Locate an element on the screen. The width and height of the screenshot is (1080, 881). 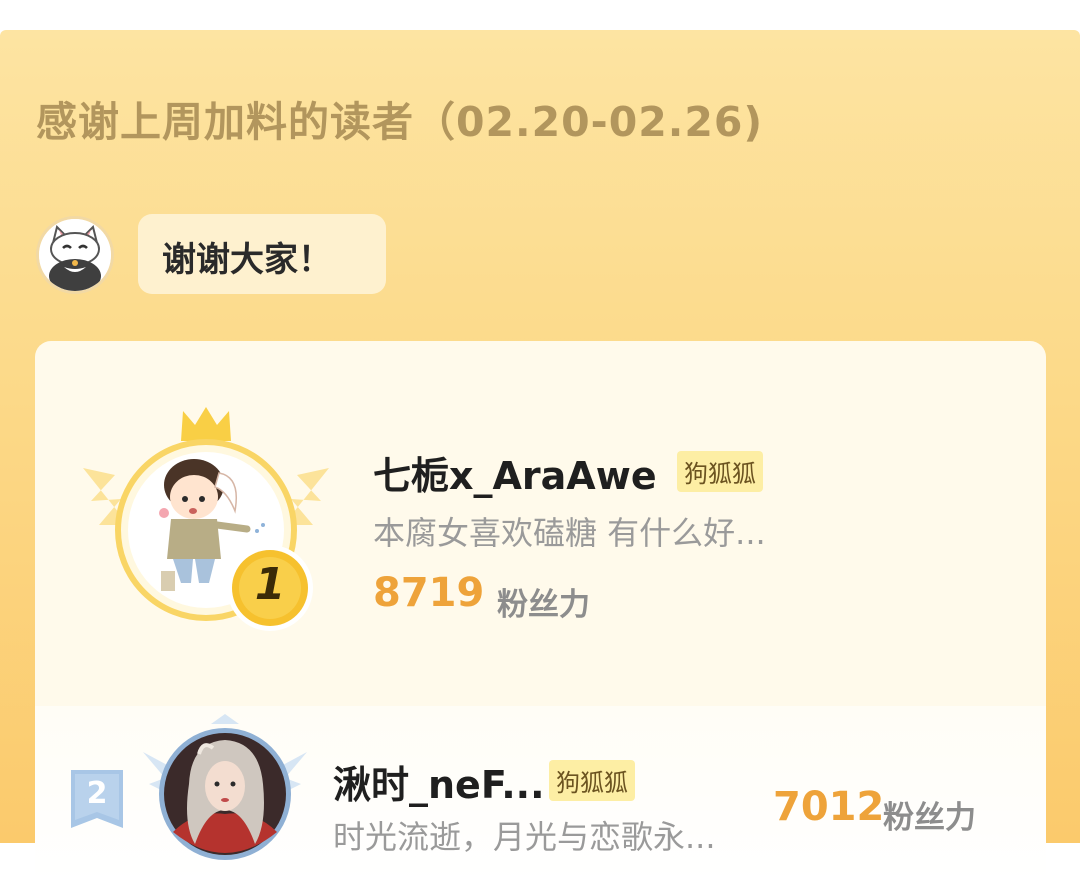
greeting-bubble: 谢谢大家！ is located at coordinates (262, 254).